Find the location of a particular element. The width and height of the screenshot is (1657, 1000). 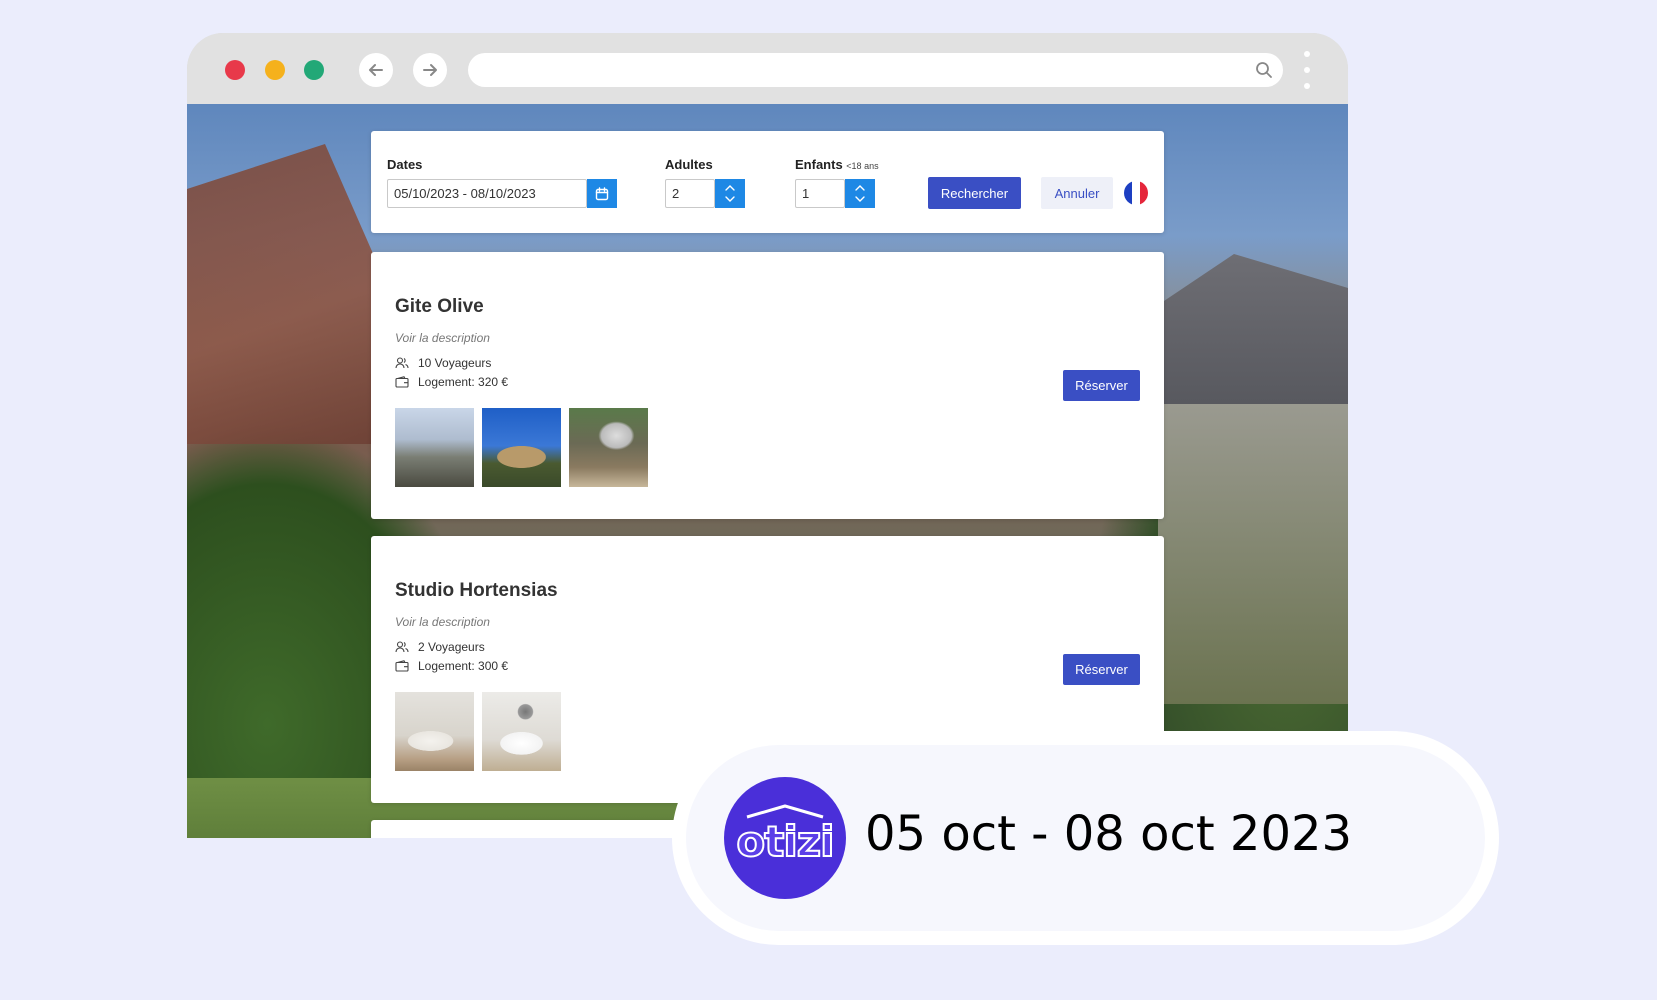

arrow-left-icon is located at coordinates (376, 70).